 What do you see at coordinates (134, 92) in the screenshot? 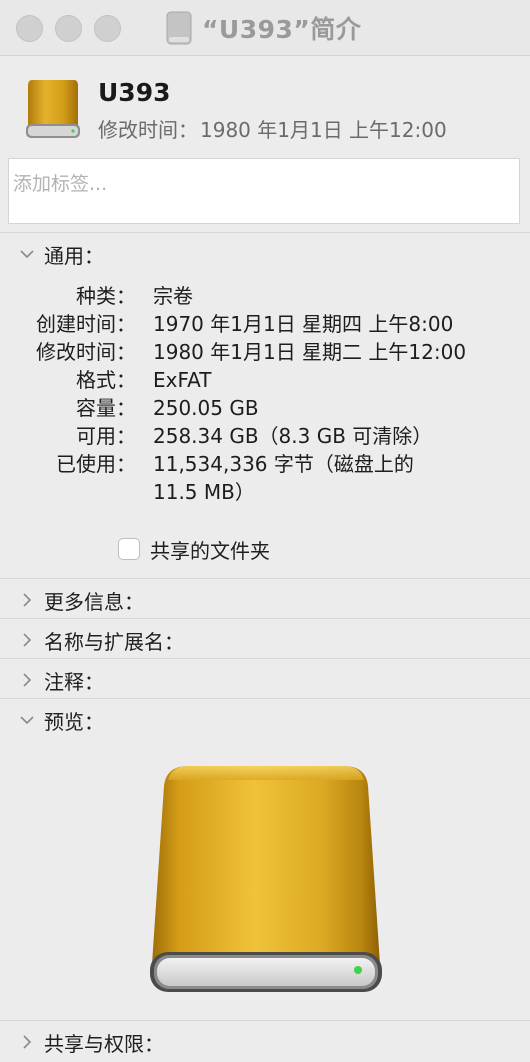
I see `volume-name: U393` at bounding box center [134, 92].